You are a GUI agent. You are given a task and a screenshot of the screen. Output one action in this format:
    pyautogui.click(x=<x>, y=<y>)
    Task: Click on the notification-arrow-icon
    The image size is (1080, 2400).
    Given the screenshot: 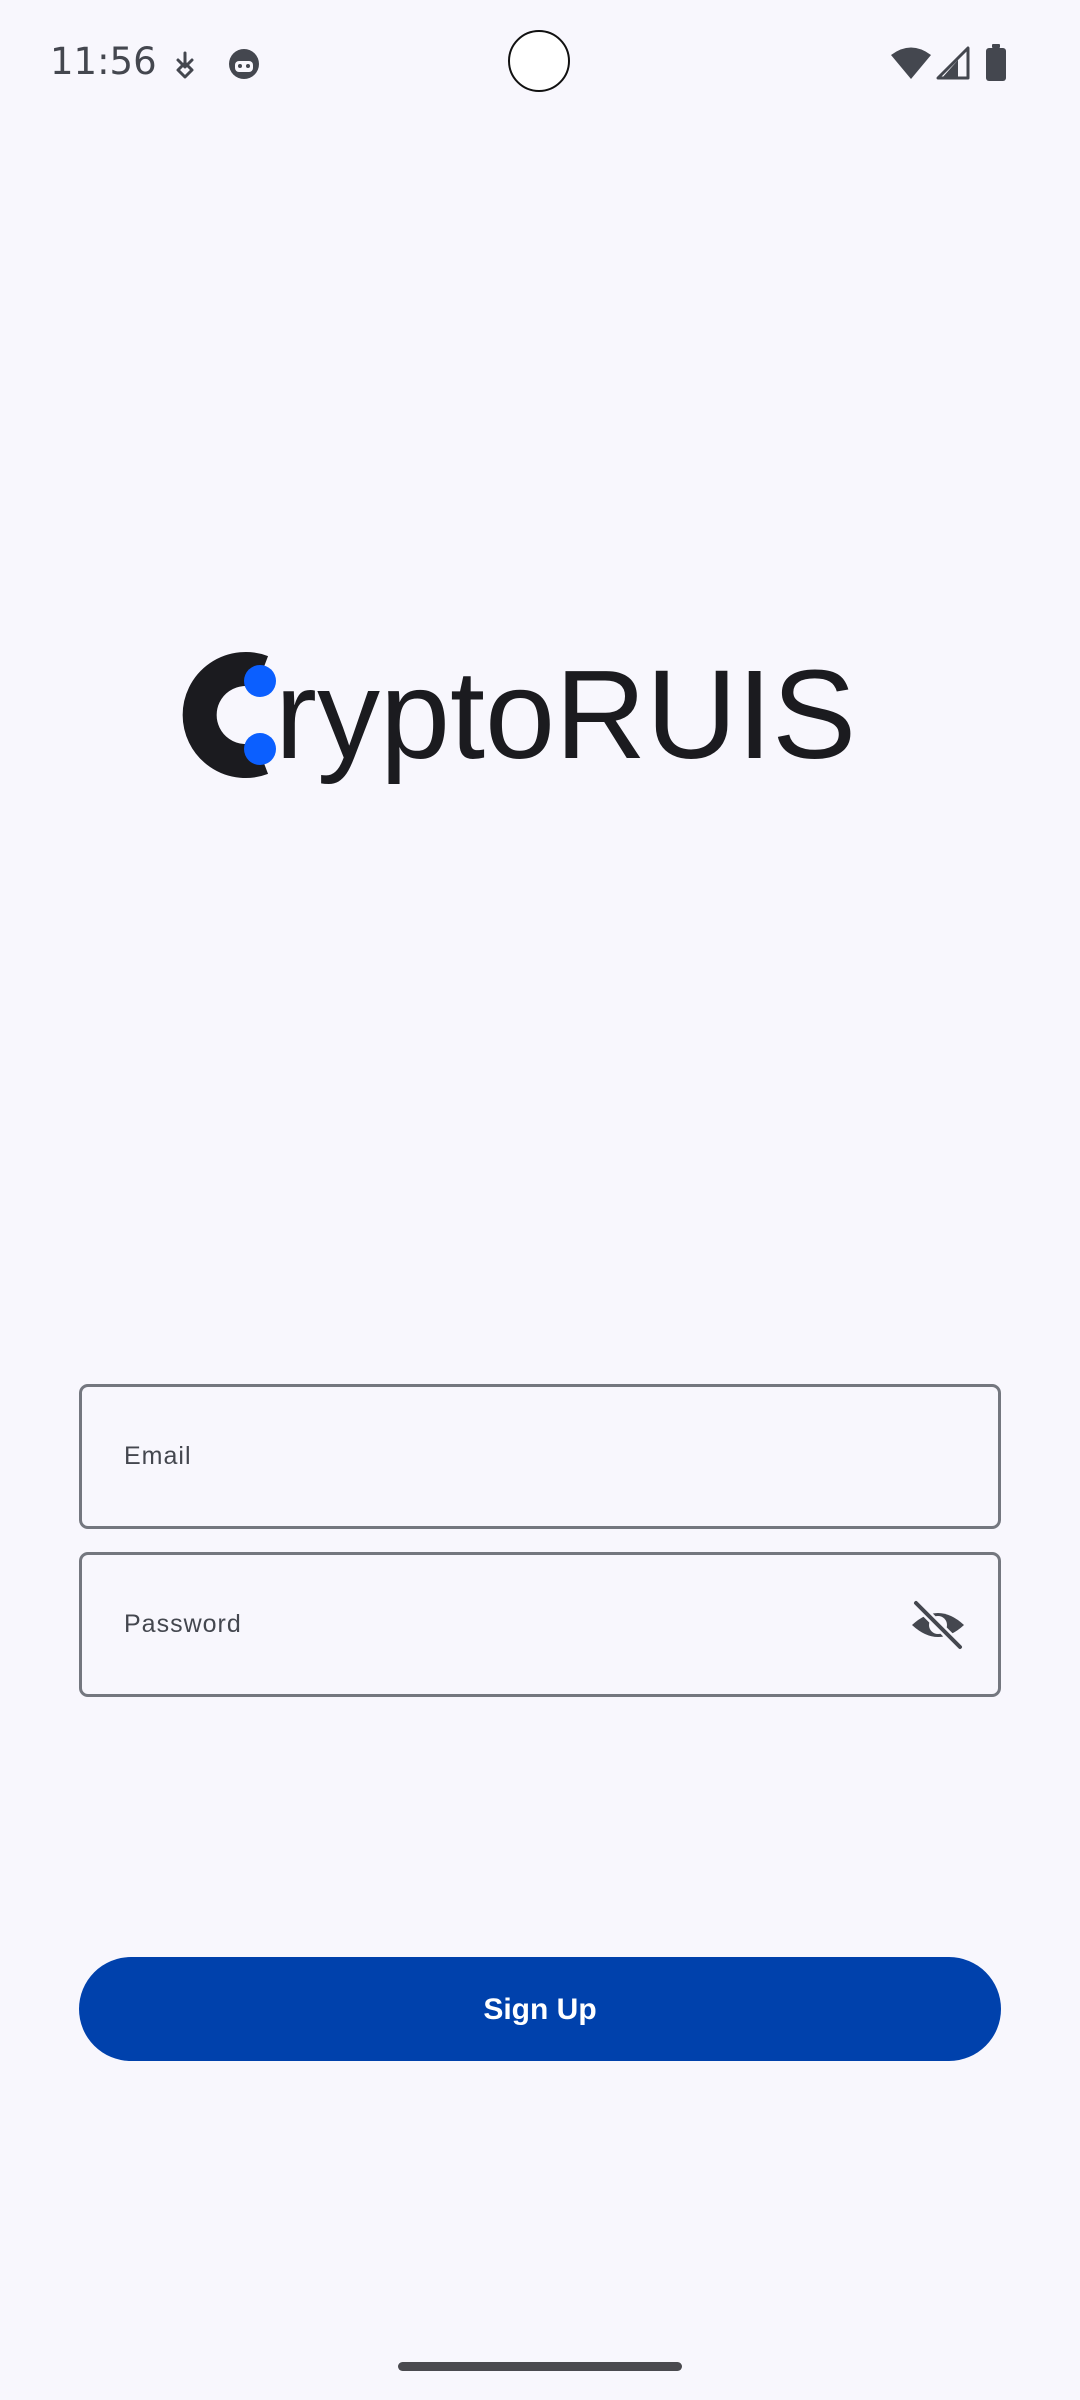 What is the action you would take?
    pyautogui.click(x=185, y=67)
    